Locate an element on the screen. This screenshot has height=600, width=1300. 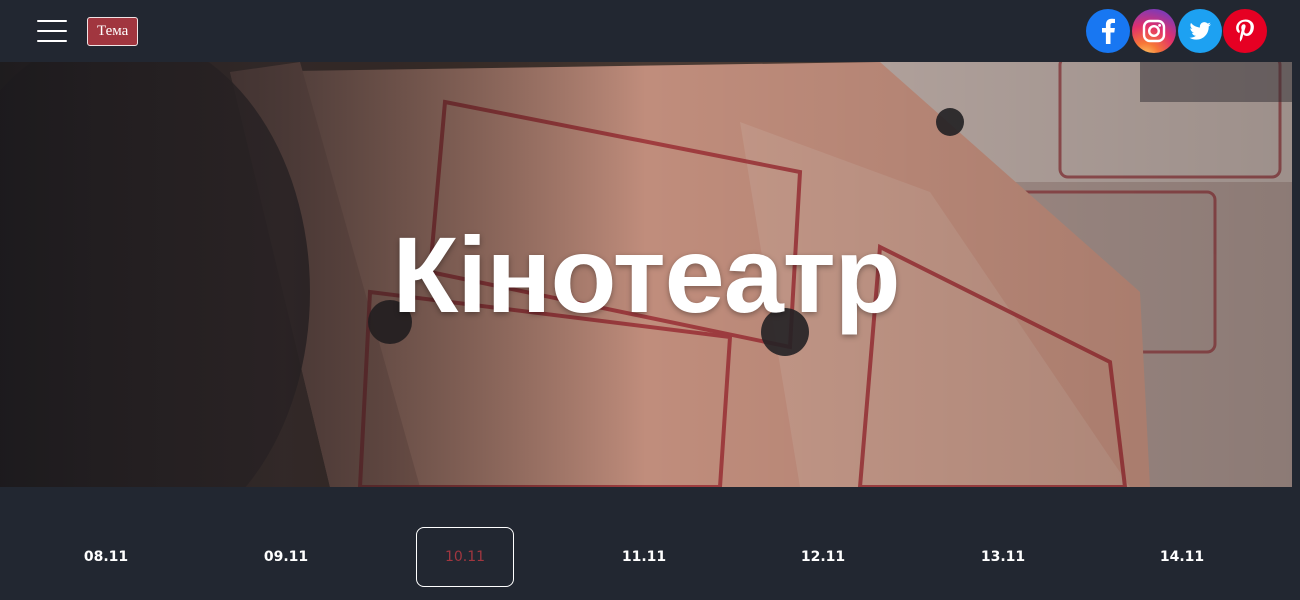
top-bar: Тема is located at coordinates (650, 31).